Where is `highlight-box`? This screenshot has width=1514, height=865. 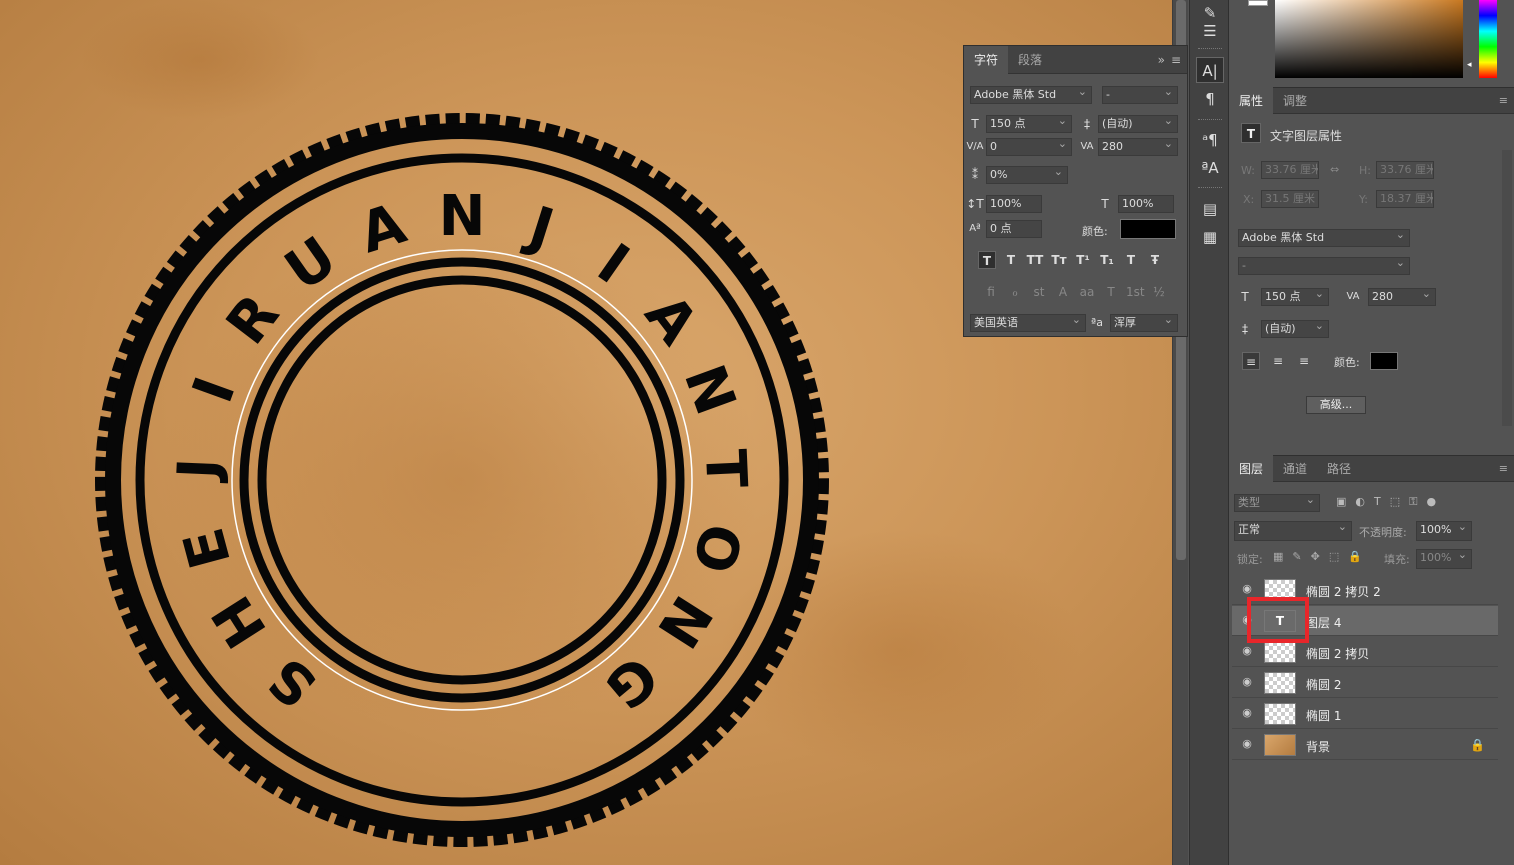
highlight-box is located at coordinates (1278, 620).